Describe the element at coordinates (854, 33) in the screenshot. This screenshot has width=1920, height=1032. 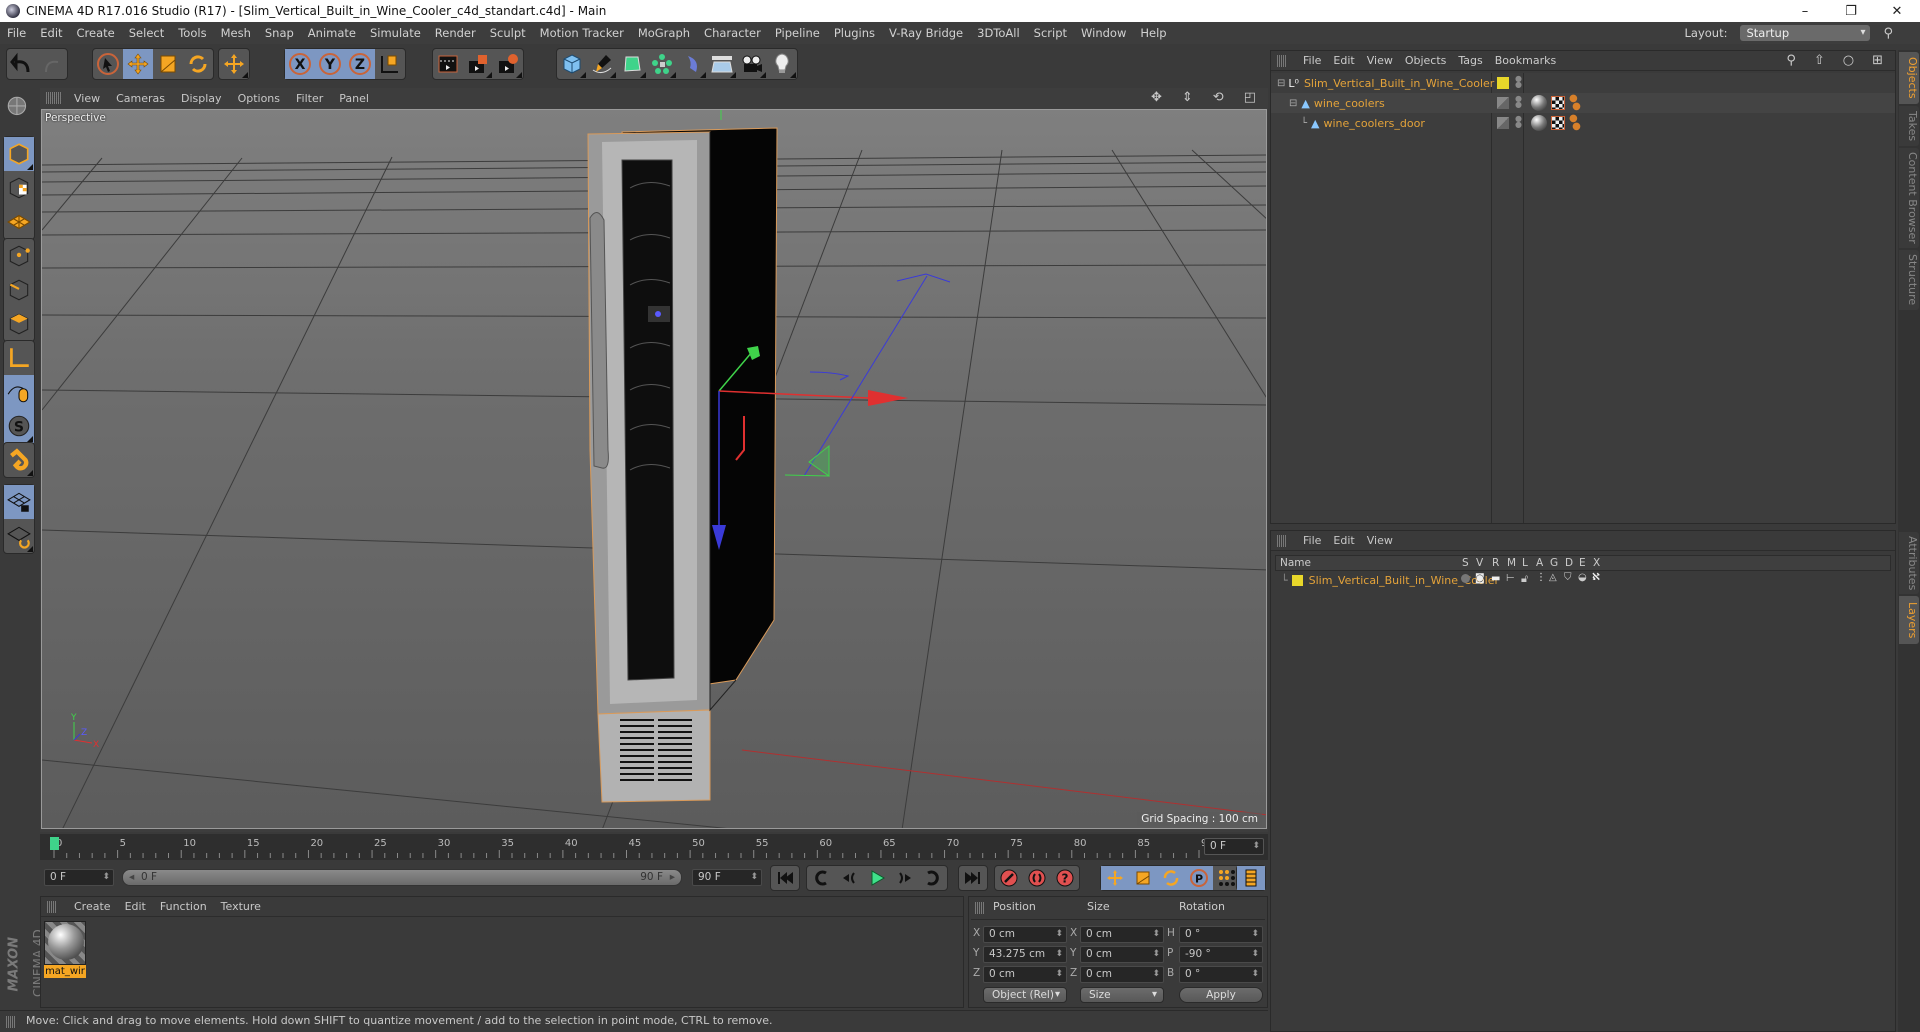
I see `menu-plugins: Plugins` at that location.